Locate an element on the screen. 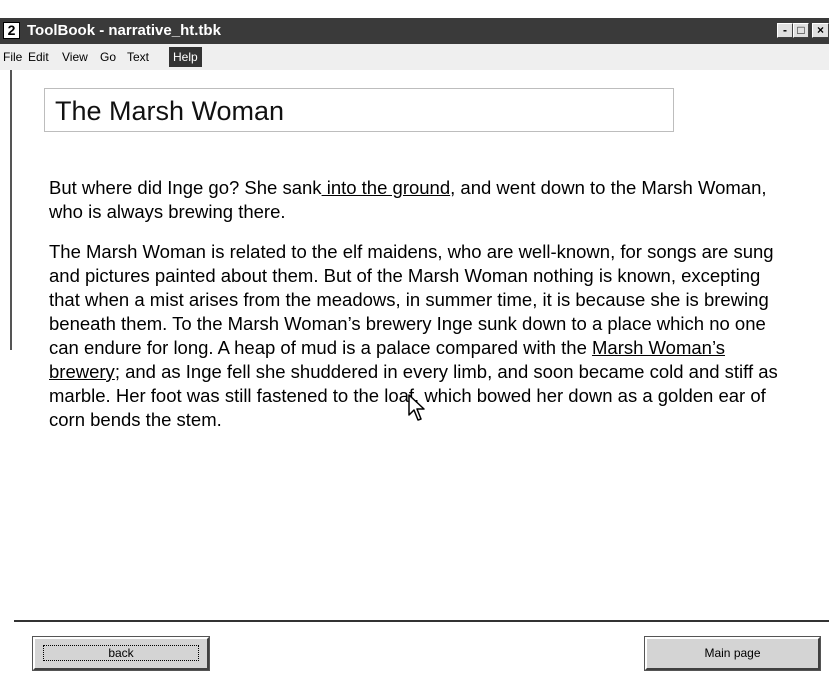 The image size is (829, 684). paragraph-1-text-start: But where did Inge go? She sank is located at coordinates (185, 187).